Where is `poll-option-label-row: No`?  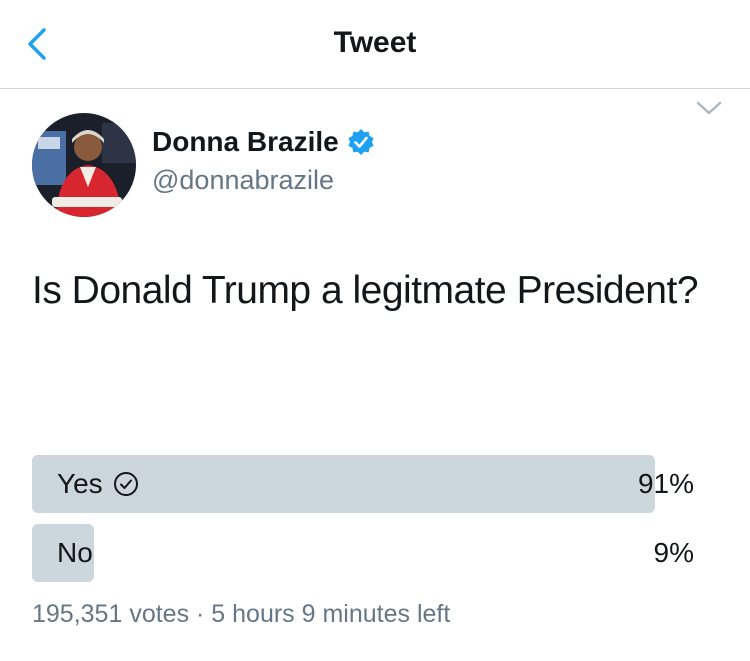
poll-option-label-row: No is located at coordinates (75, 553).